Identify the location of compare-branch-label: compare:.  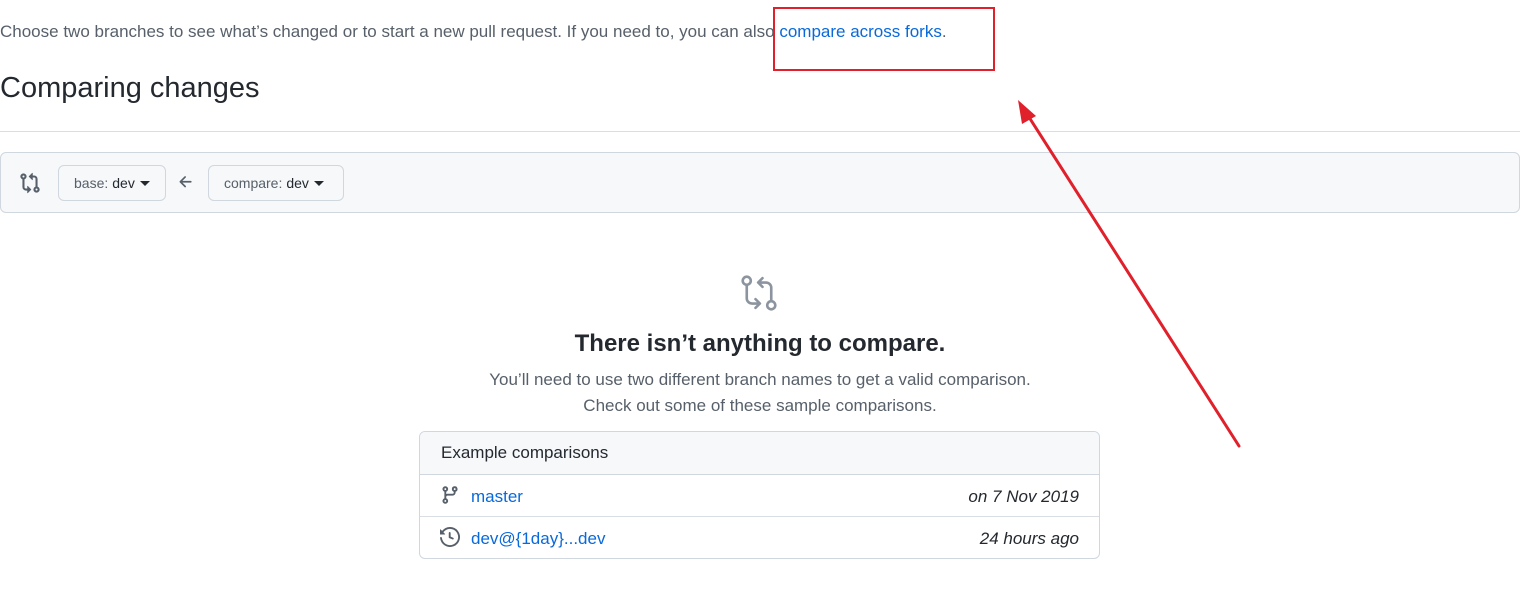
(253, 183).